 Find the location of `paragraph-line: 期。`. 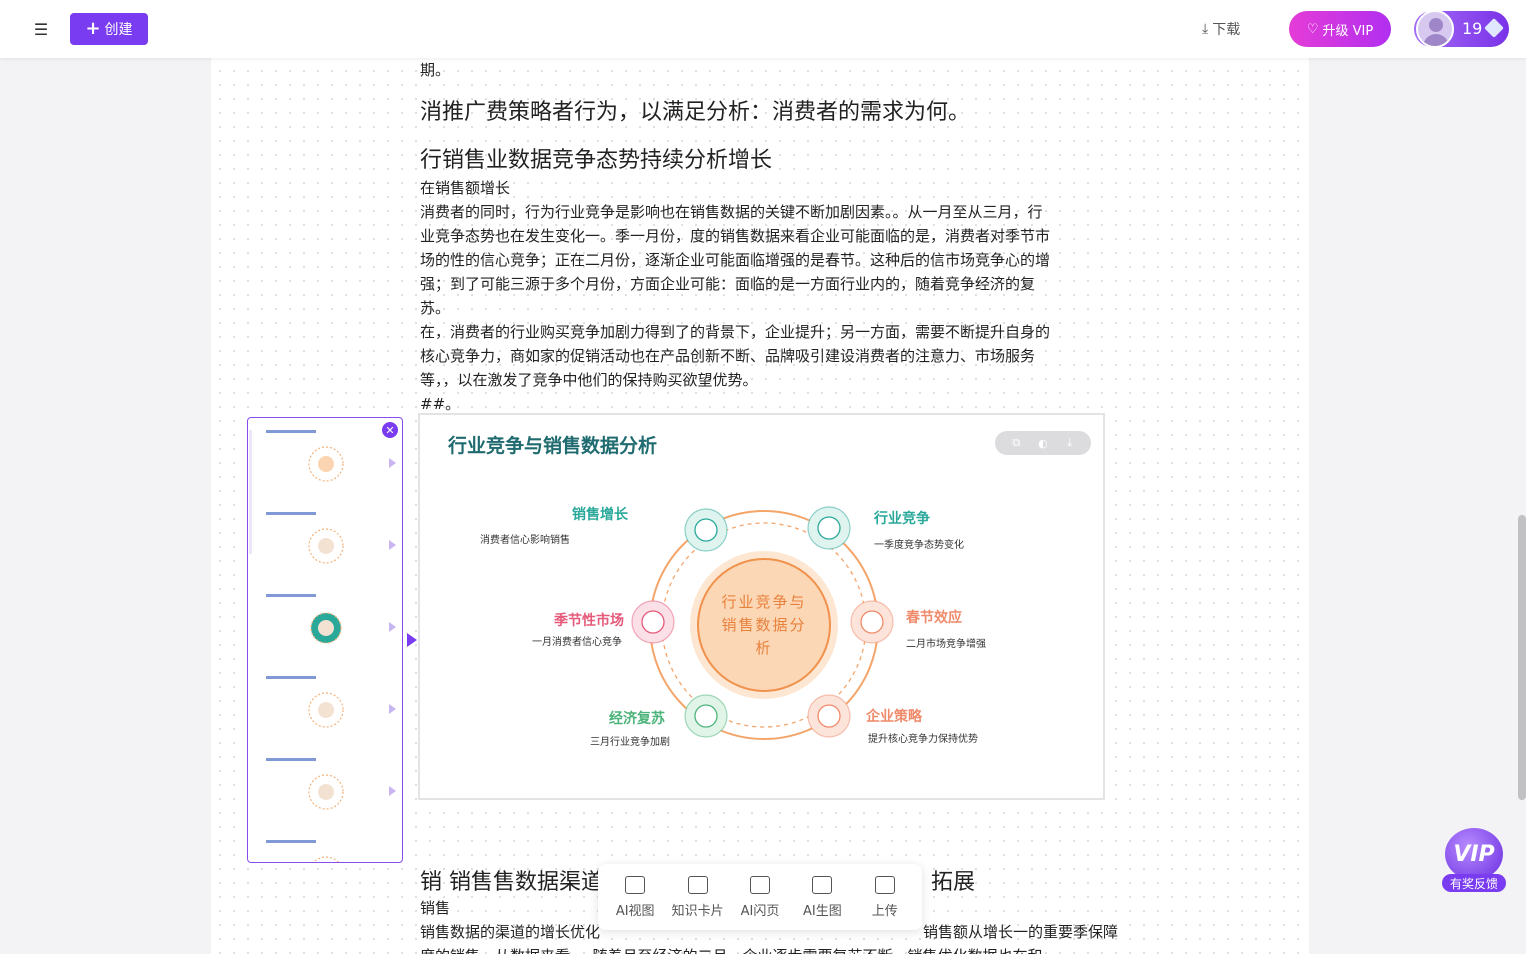

paragraph-line: 期。 is located at coordinates (435, 70).